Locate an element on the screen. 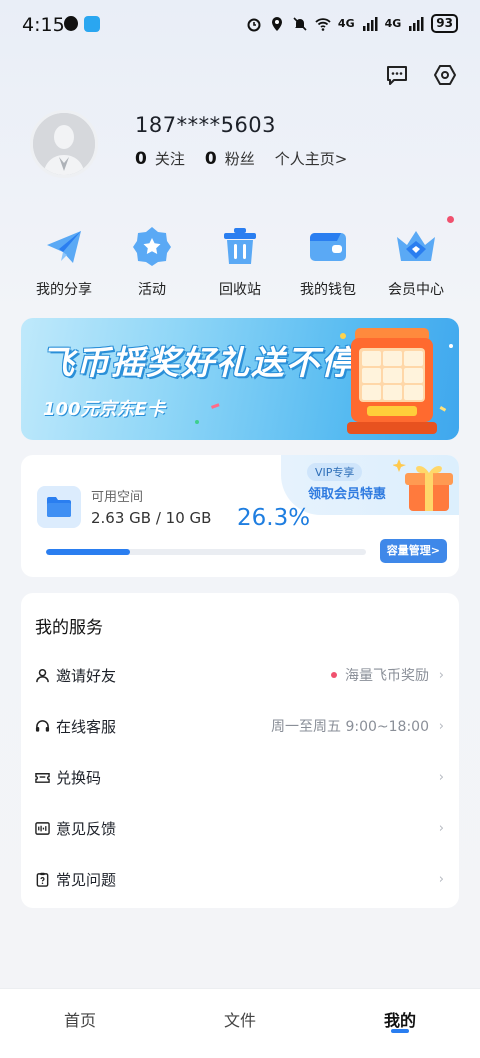 The height and width of the screenshot is (1058, 480). network-type-2: 4G is located at coordinates (393, 23).